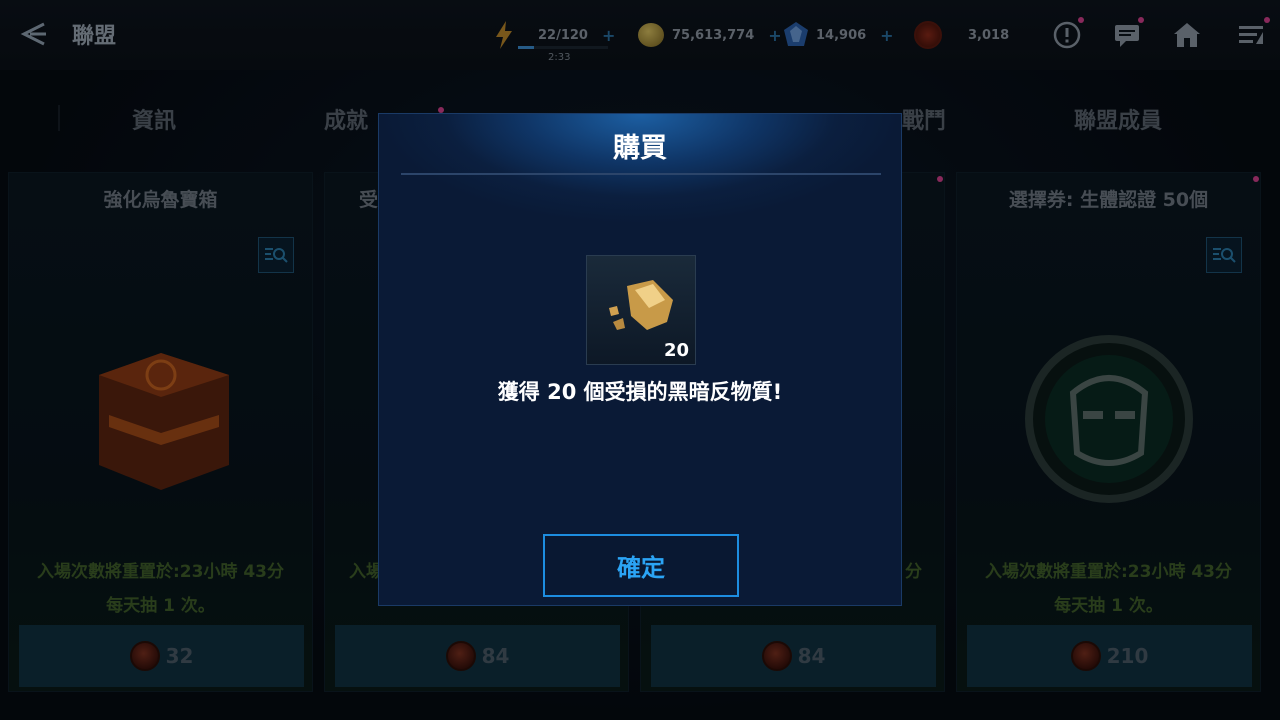  What do you see at coordinates (676, 350) in the screenshot?
I see `item-quantity: 20` at bounding box center [676, 350].